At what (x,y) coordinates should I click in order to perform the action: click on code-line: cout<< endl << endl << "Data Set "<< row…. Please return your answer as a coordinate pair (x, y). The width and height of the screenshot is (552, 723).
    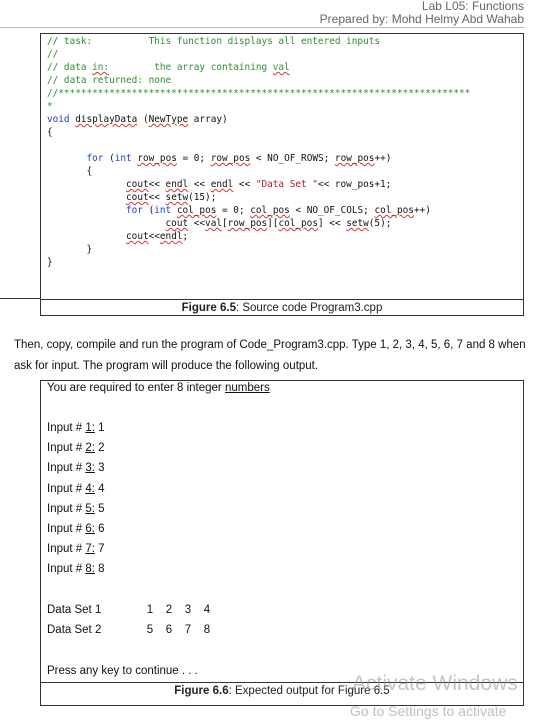
    Looking at the image, I should click on (258, 184).